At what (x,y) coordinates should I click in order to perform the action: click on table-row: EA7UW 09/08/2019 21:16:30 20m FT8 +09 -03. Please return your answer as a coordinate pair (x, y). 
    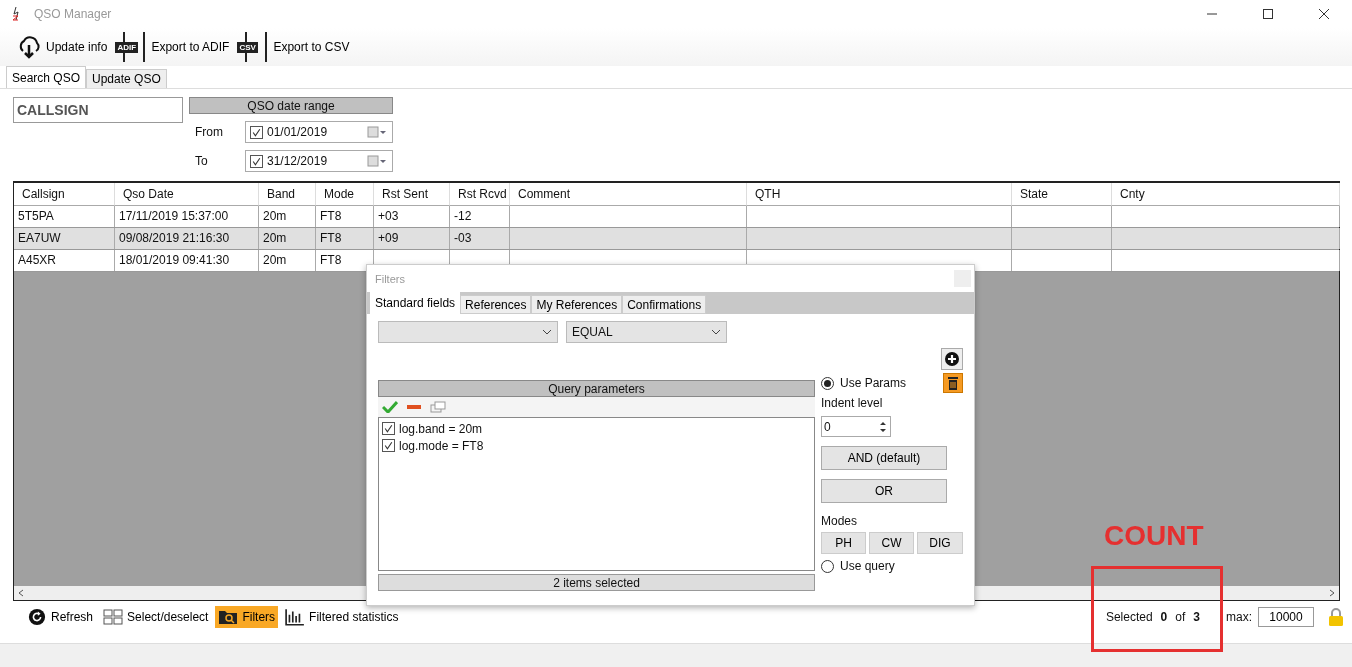
    Looking at the image, I should click on (676, 239).